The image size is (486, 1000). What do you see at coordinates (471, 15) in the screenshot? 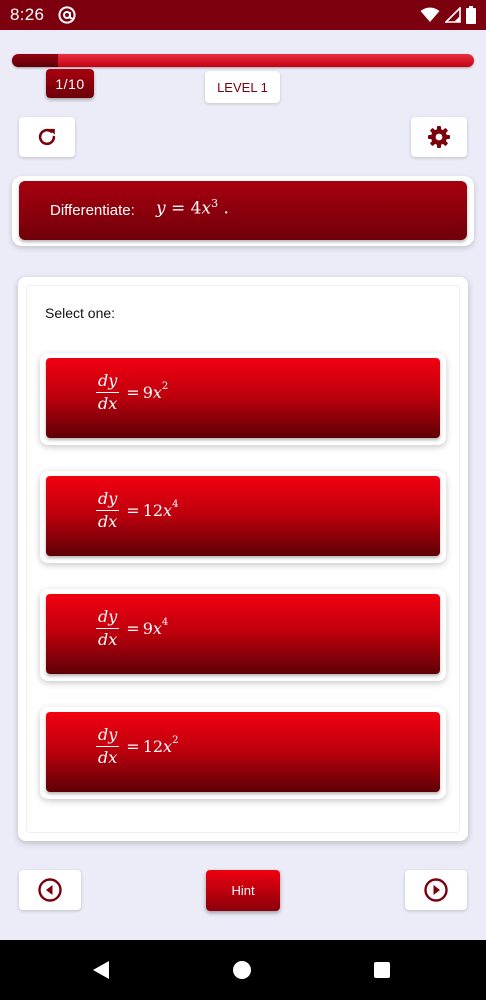
I see `battery-icon` at bounding box center [471, 15].